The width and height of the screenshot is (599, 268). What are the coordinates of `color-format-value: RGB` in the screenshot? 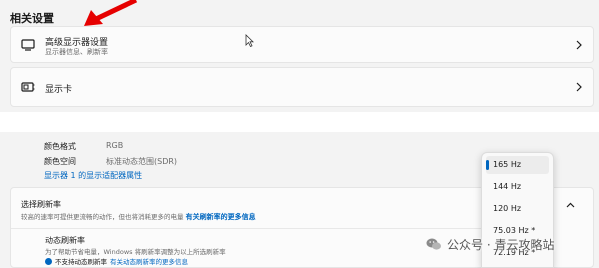 It's located at (115, 145).